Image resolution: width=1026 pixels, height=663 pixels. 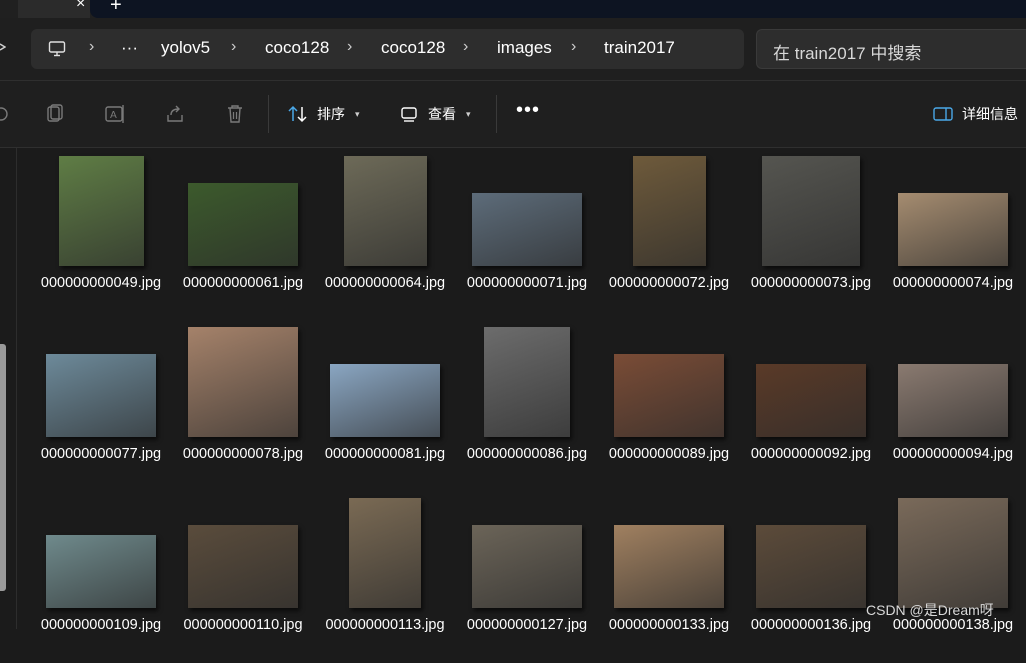 I want to click on file-item: 000000000086.jpg, so click(x=527, y=406).